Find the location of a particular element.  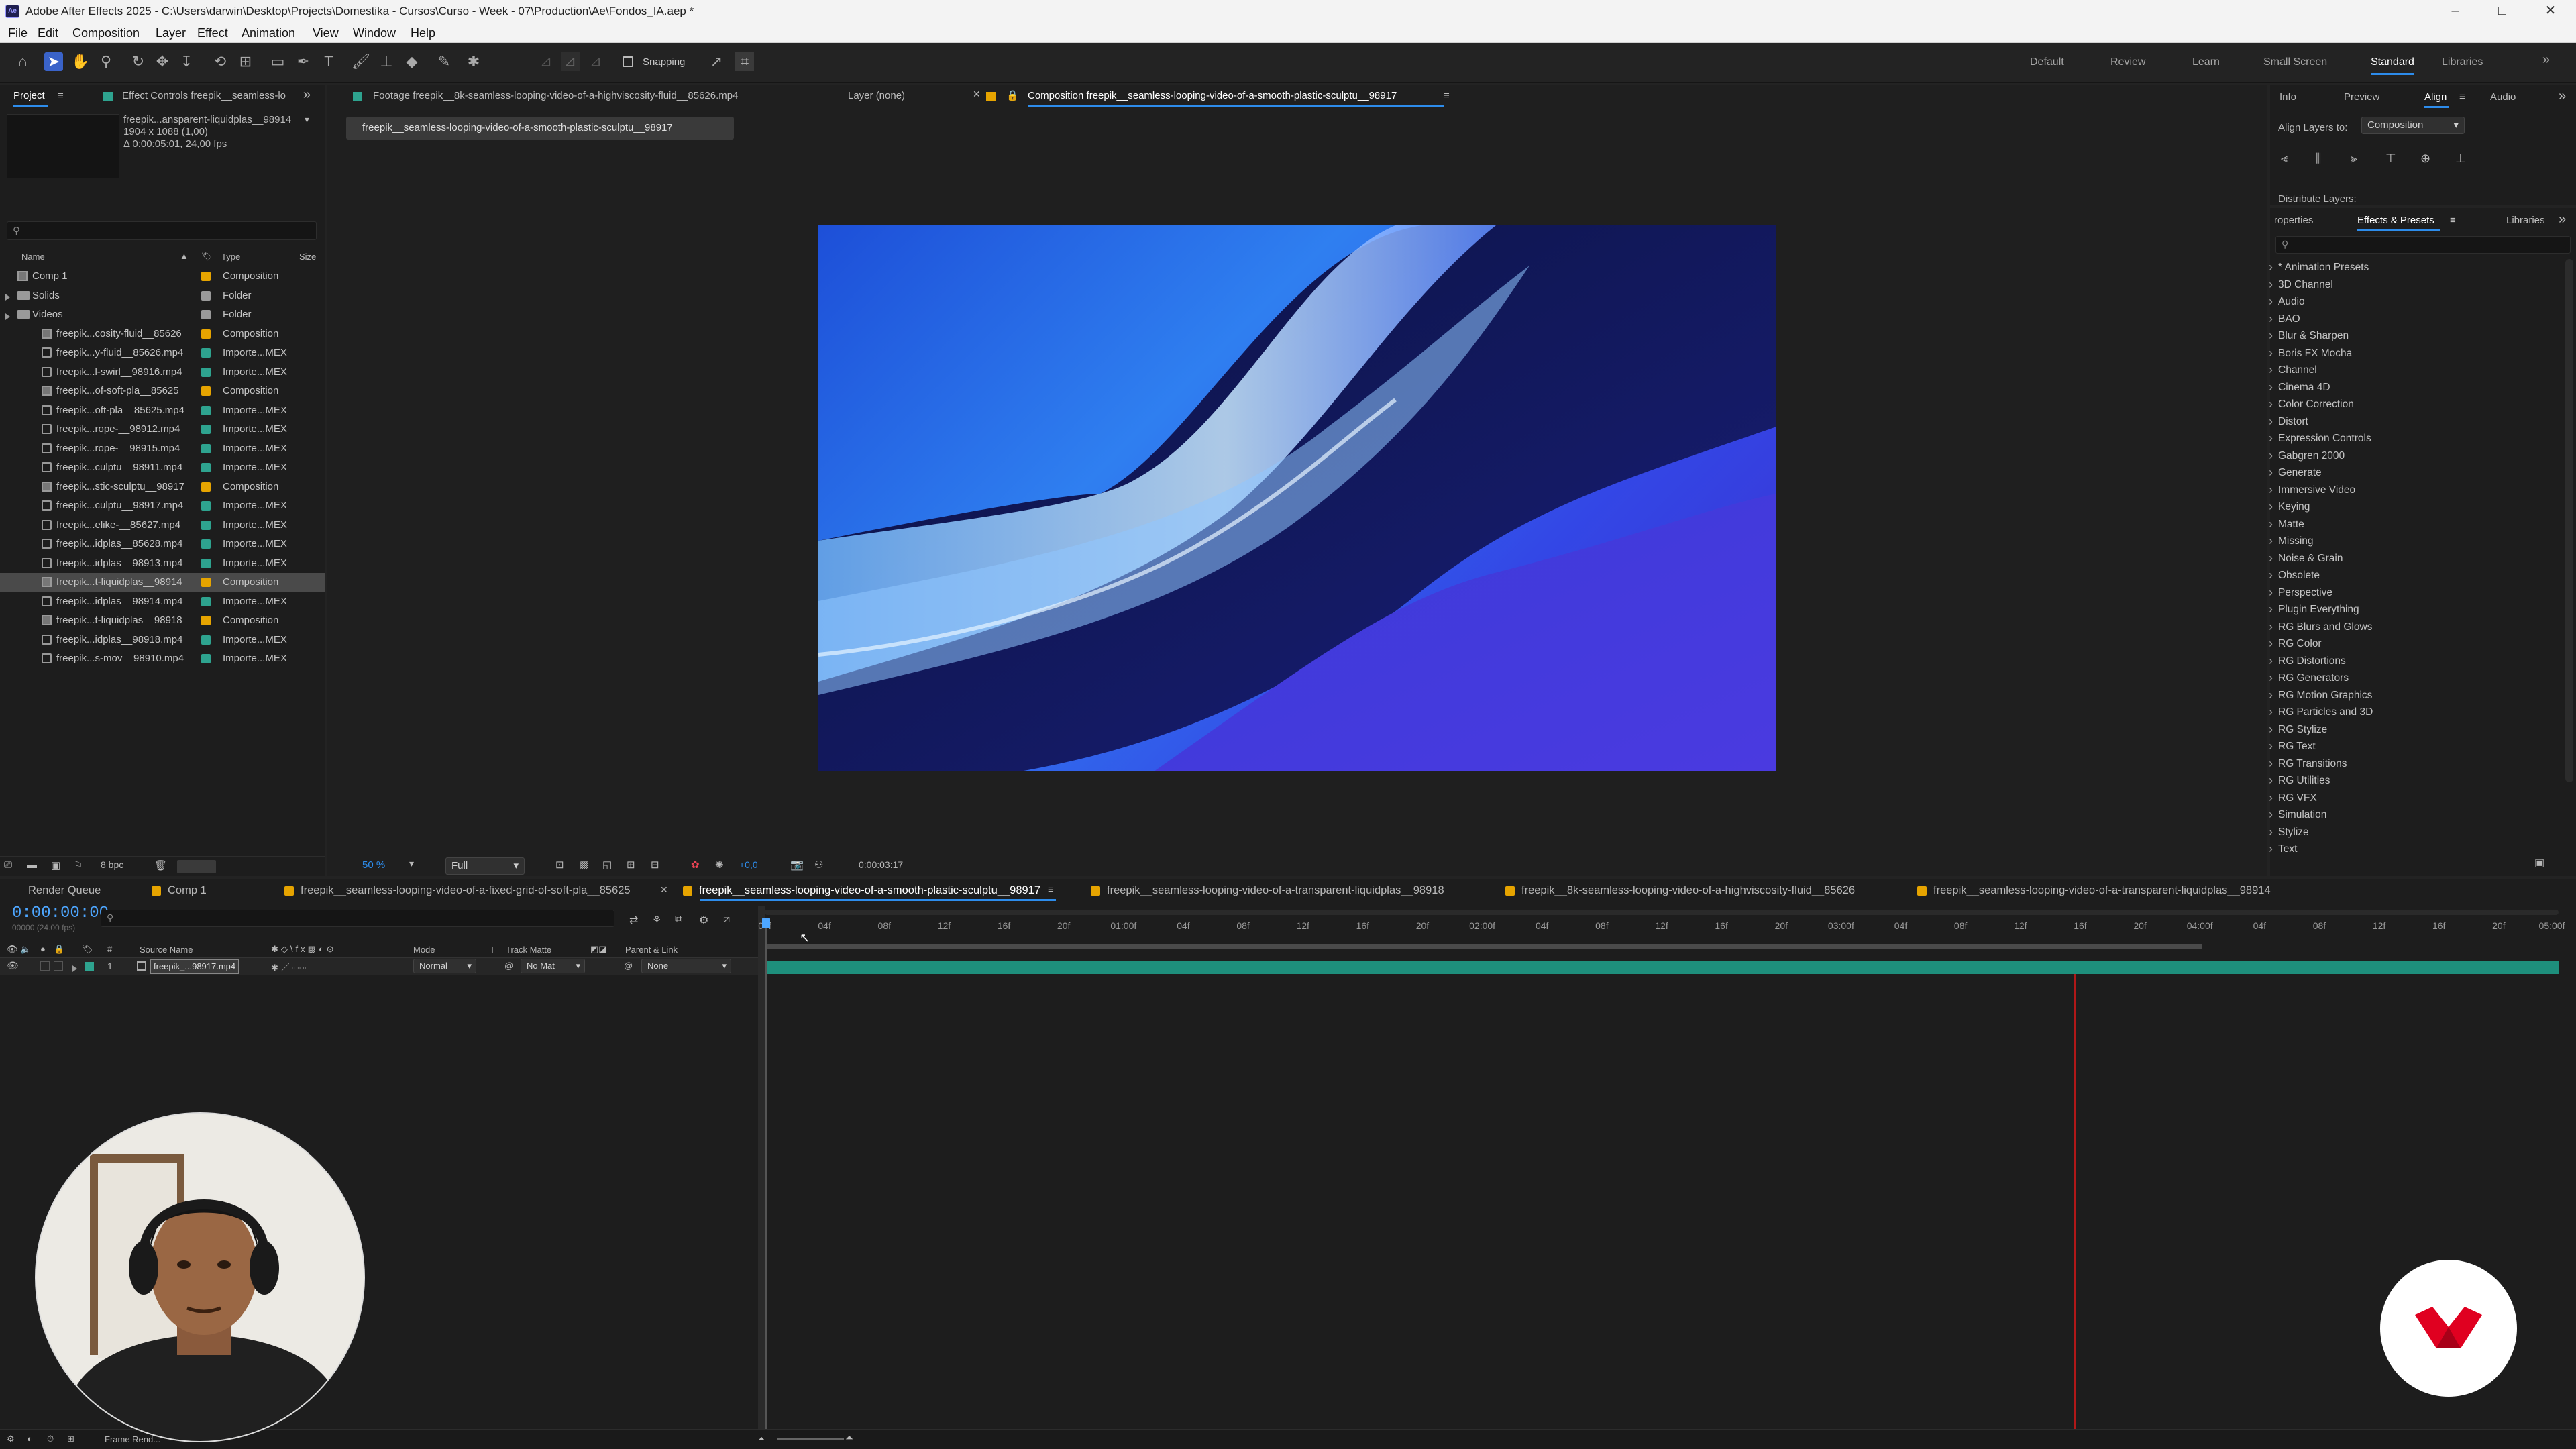

effects-scrollbar is located at coordinates (2569, 520).